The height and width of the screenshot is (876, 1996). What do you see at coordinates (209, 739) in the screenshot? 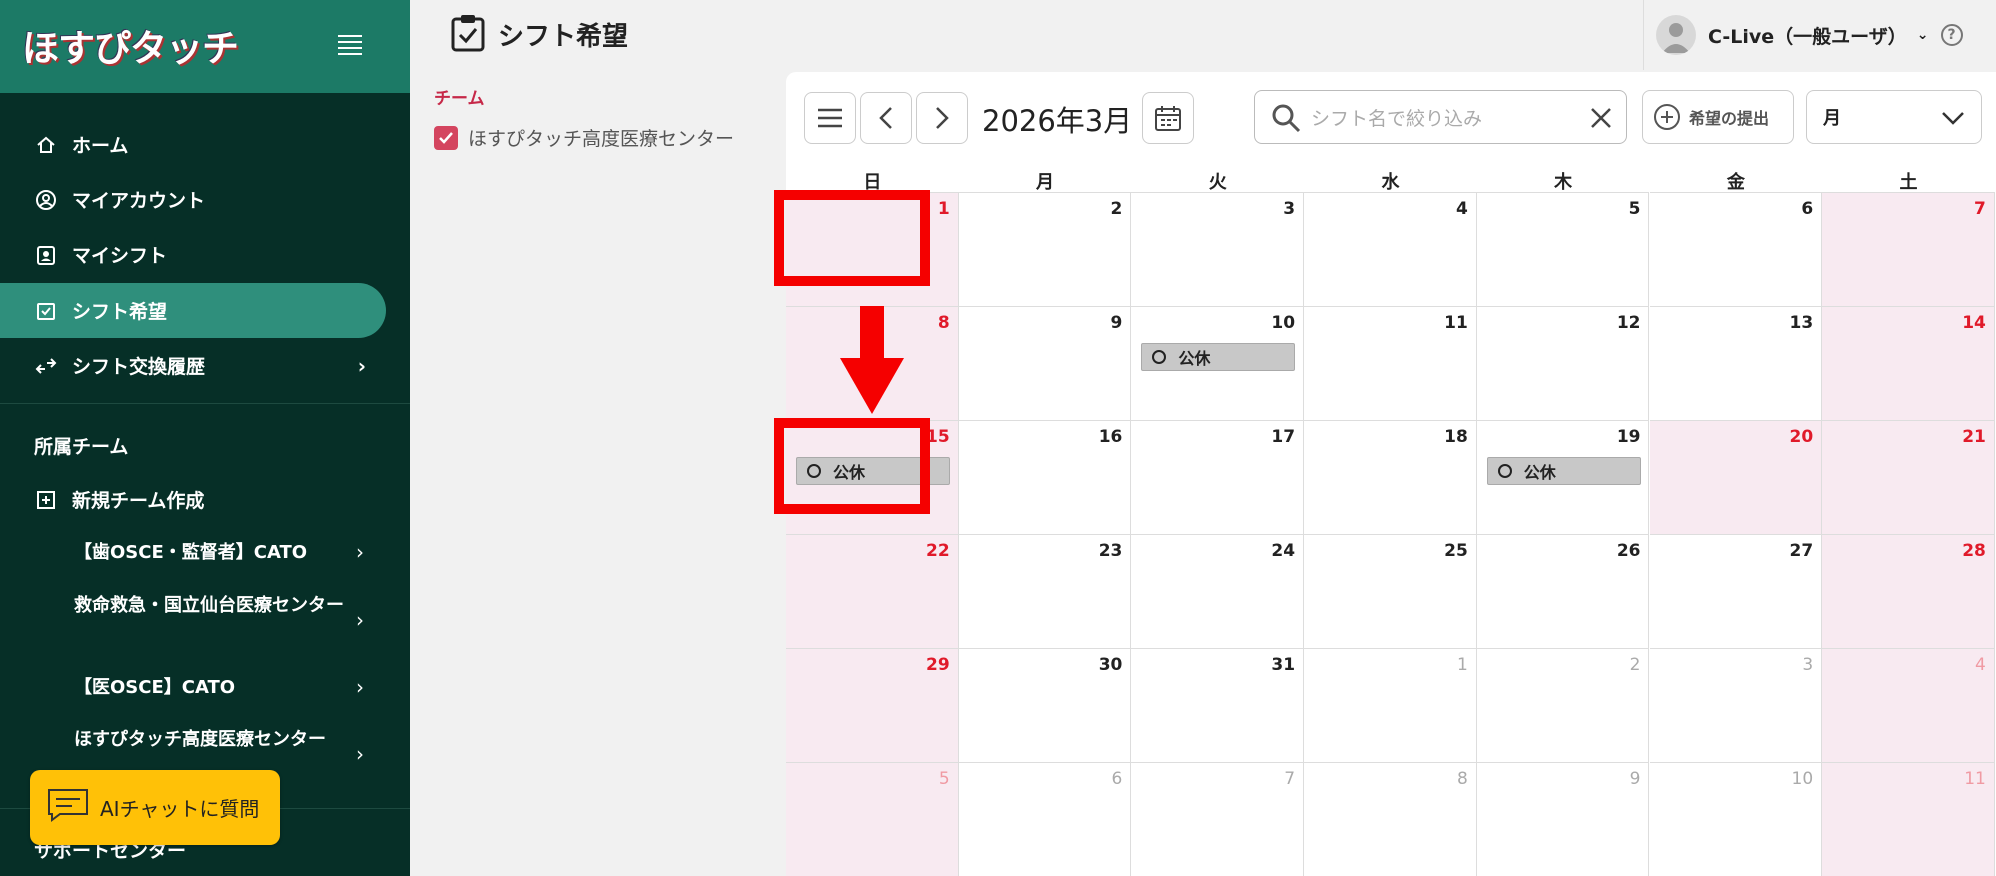
I see `sidebar-team-item: ほすぴタッチ高度医療センター` at bounding box center [209, 739].